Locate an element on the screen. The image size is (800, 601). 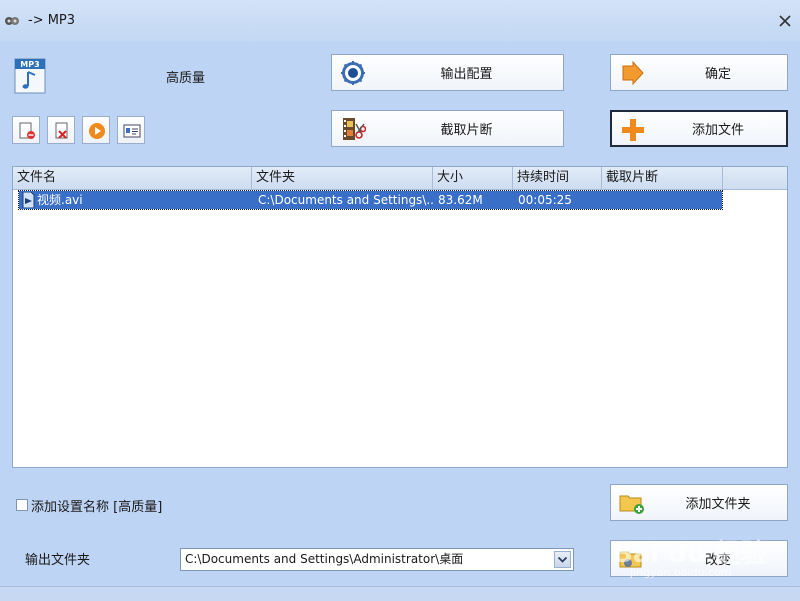
add-setting-name-label: 添加设置名称 [高质量] is located at coordinates (96, 505).